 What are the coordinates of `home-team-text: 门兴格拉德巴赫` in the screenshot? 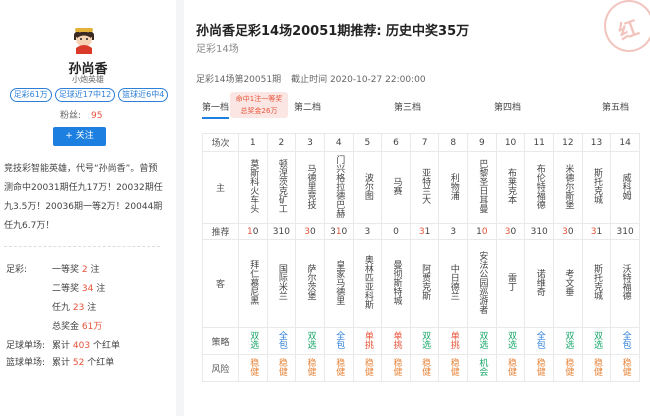 It's located at (339, 186).